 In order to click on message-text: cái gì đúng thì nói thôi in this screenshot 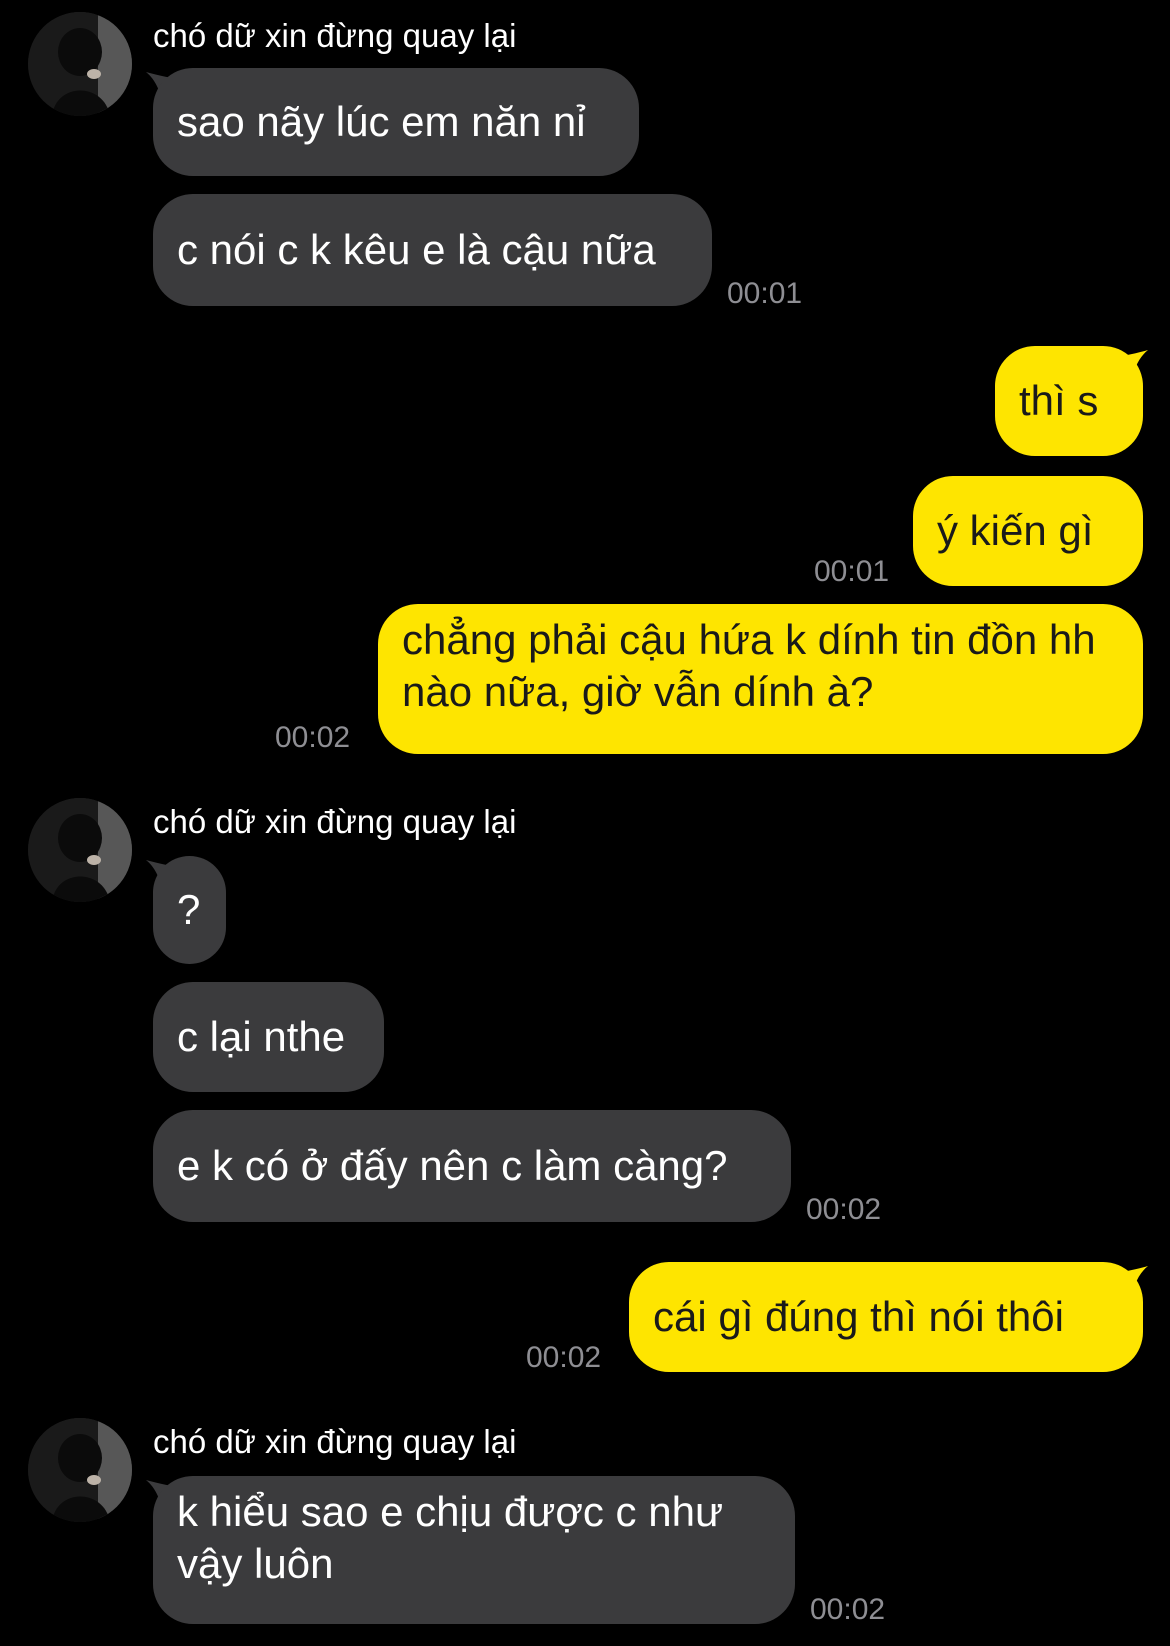, I will do `click(858, 1316)`.